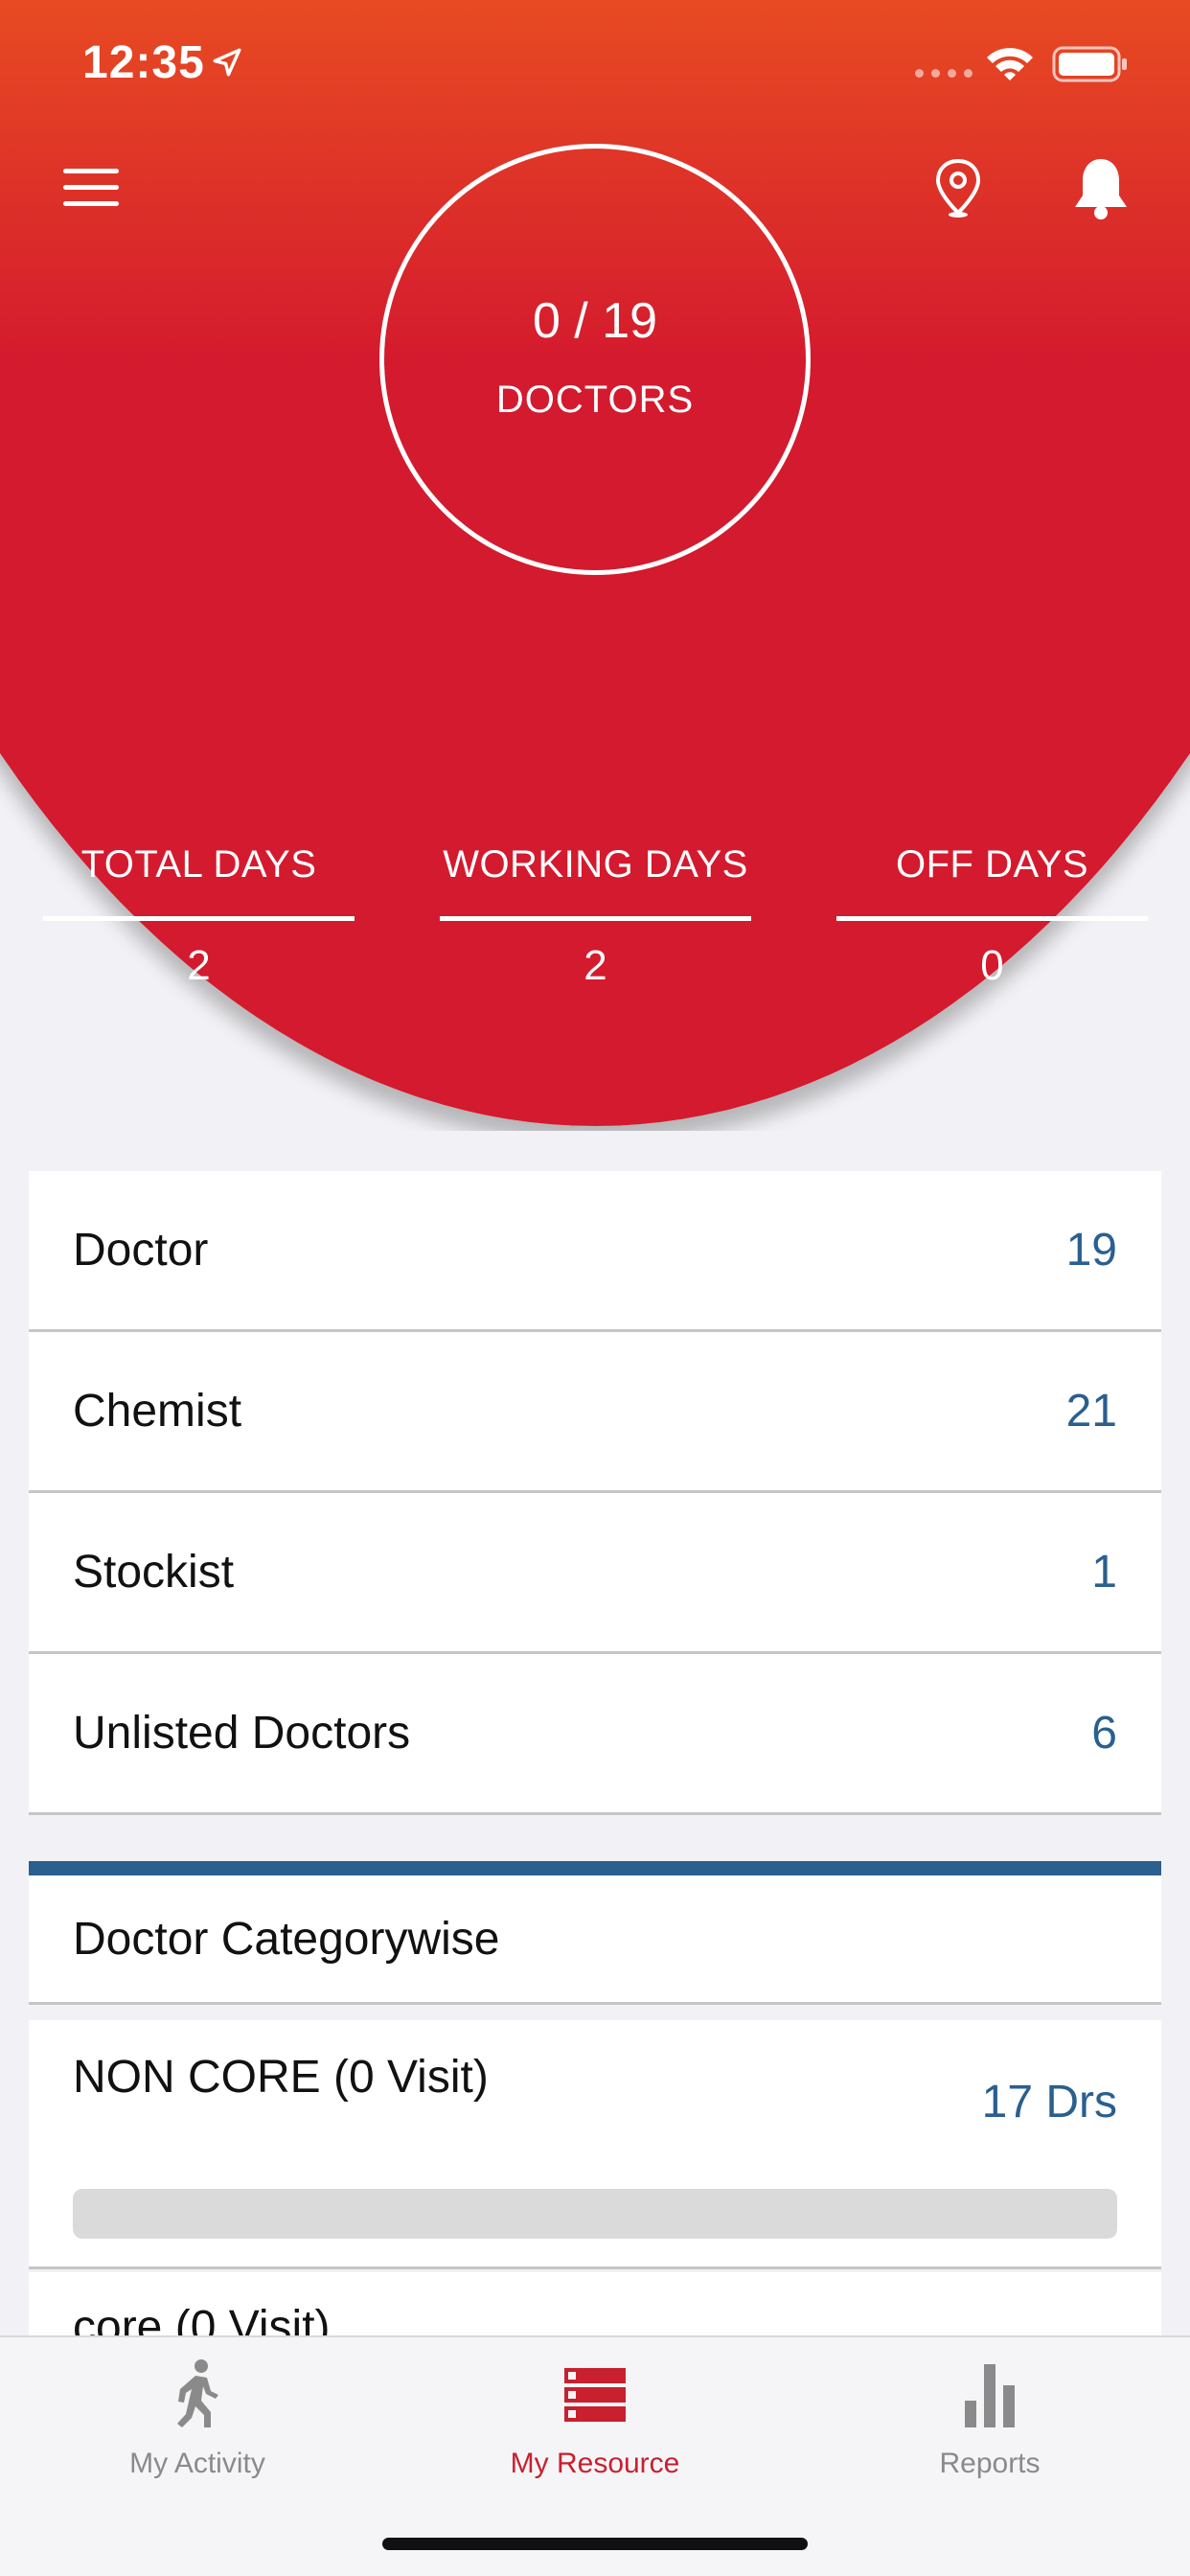 Image resolution: width=1190 pixels, height=2576 pixels. Describe the element at coordinates (91, 190) in the screenshot. I see `hamburger-menu-icon` at that location.